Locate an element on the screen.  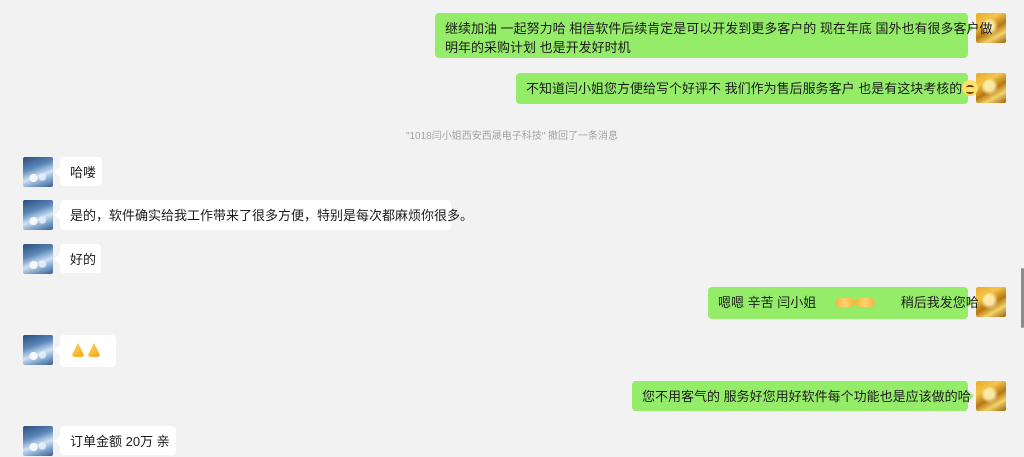
message-text: 不知道闫小姐您方便给写个好评不 我们作为售后服务客户 也是有这块考核的 is located at coordinates (744, 88).